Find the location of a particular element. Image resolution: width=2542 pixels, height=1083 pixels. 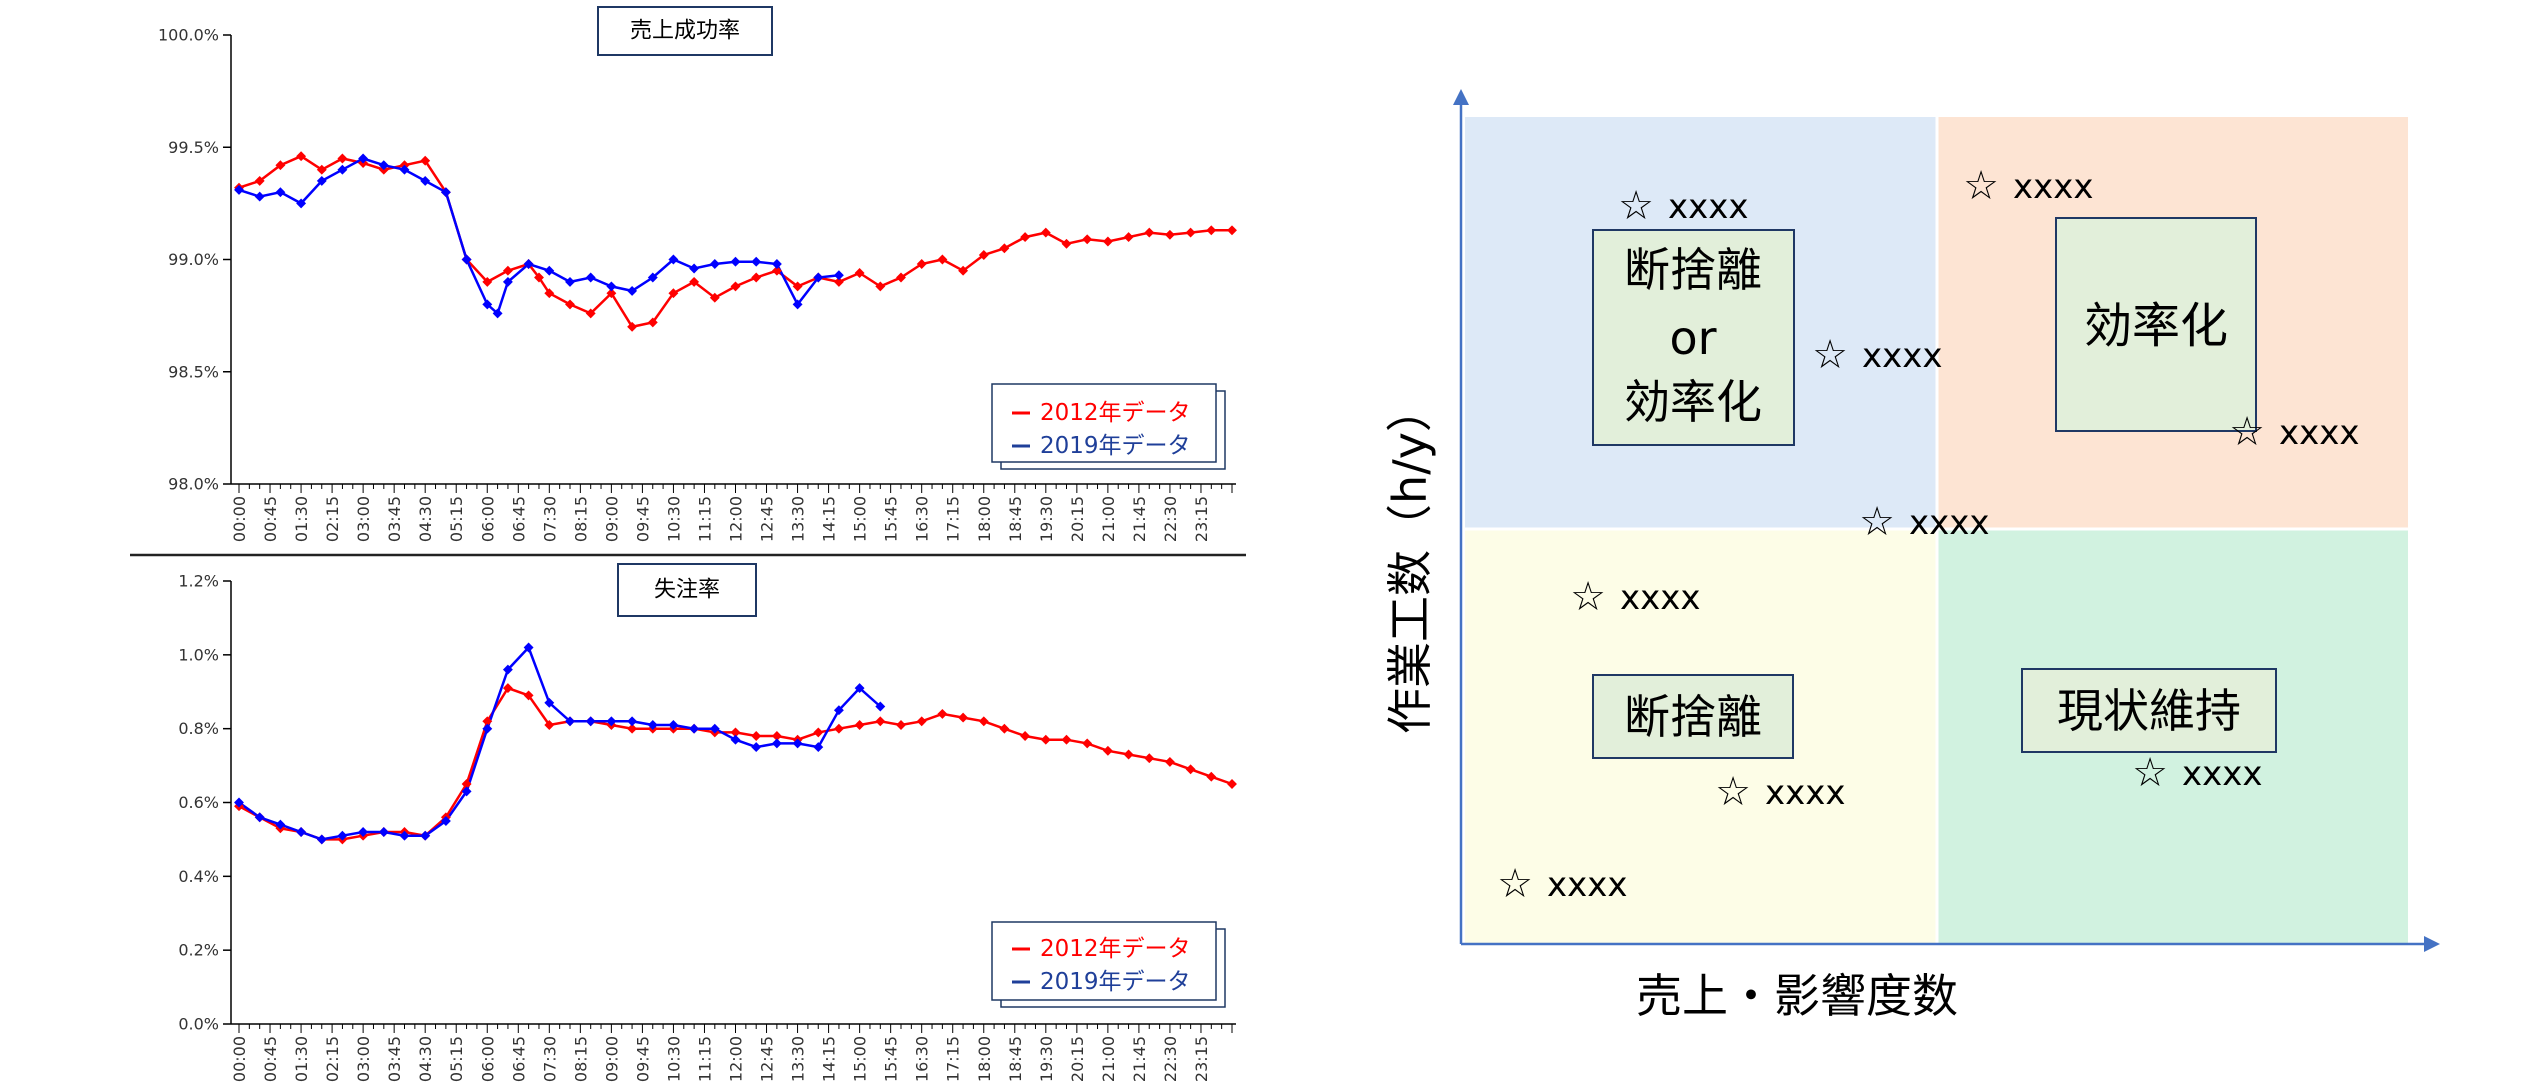

x-tick-label: 16:30 is located at coordinates (922, 519).